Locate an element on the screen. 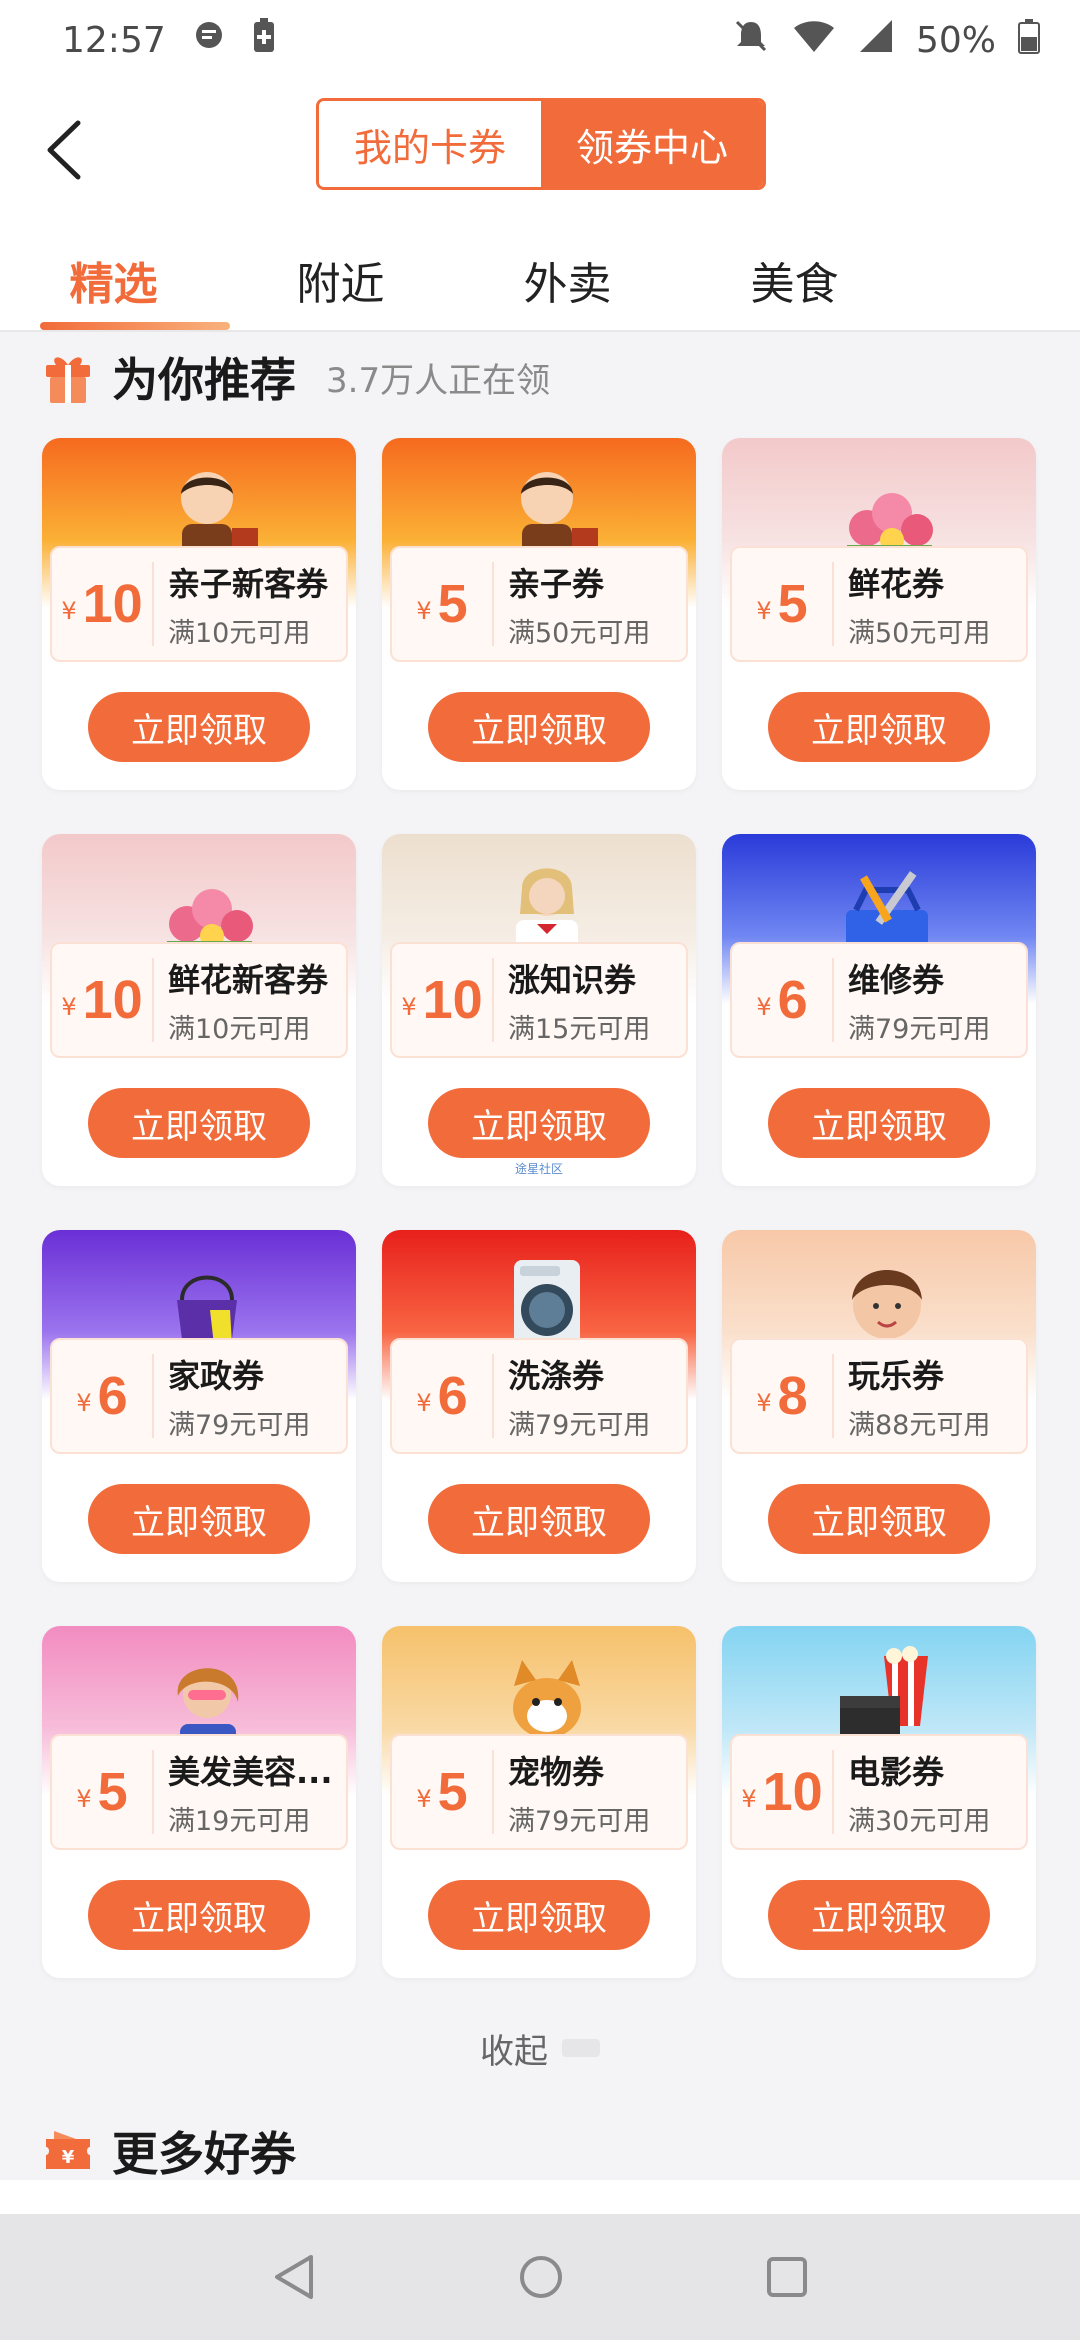  status-bar: 12:57 50% is located at coordinates (540, 40).